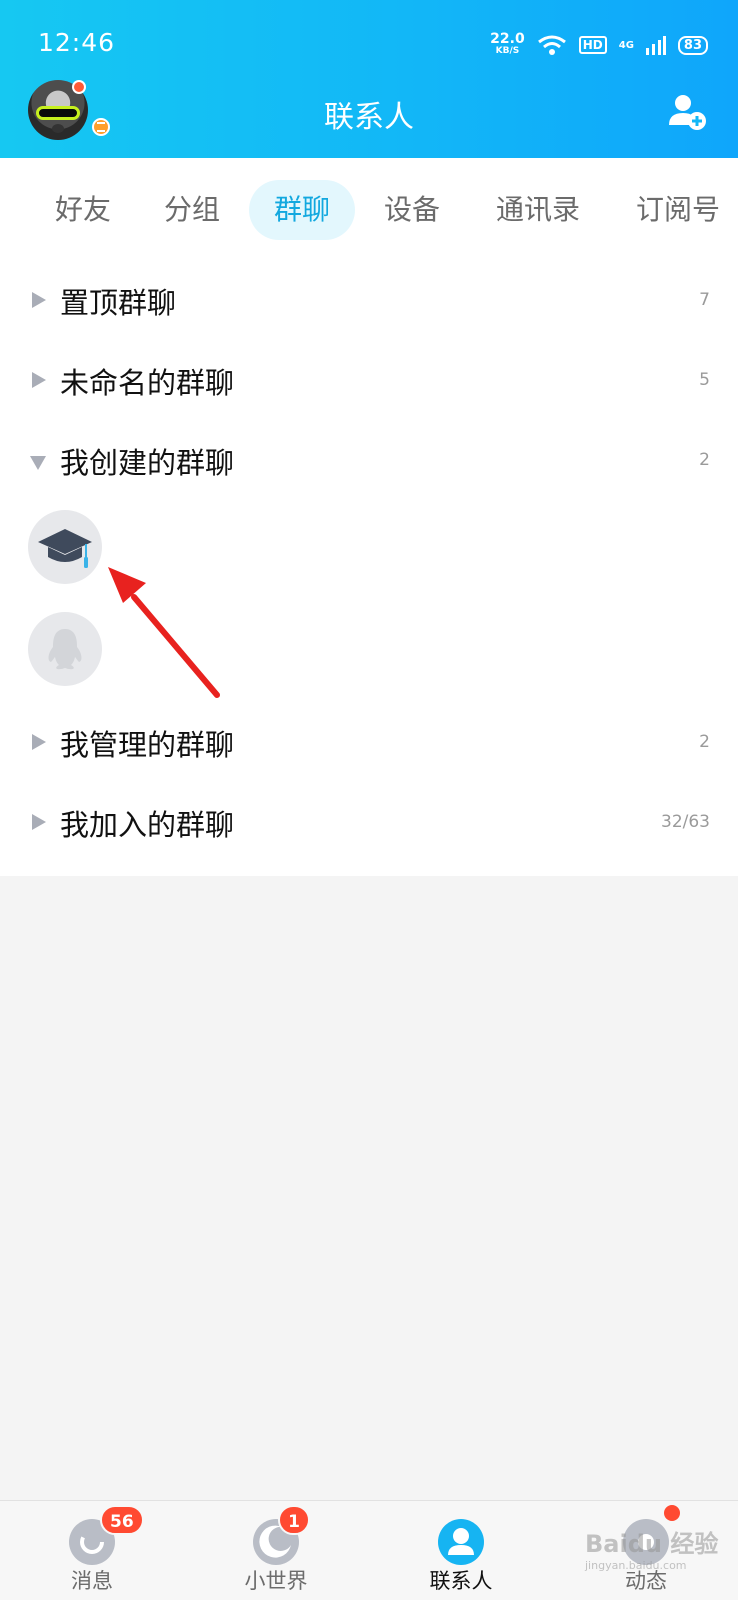  I want to click on group-section-unnamed: 未命名的群聊 5, so click(369, 380).